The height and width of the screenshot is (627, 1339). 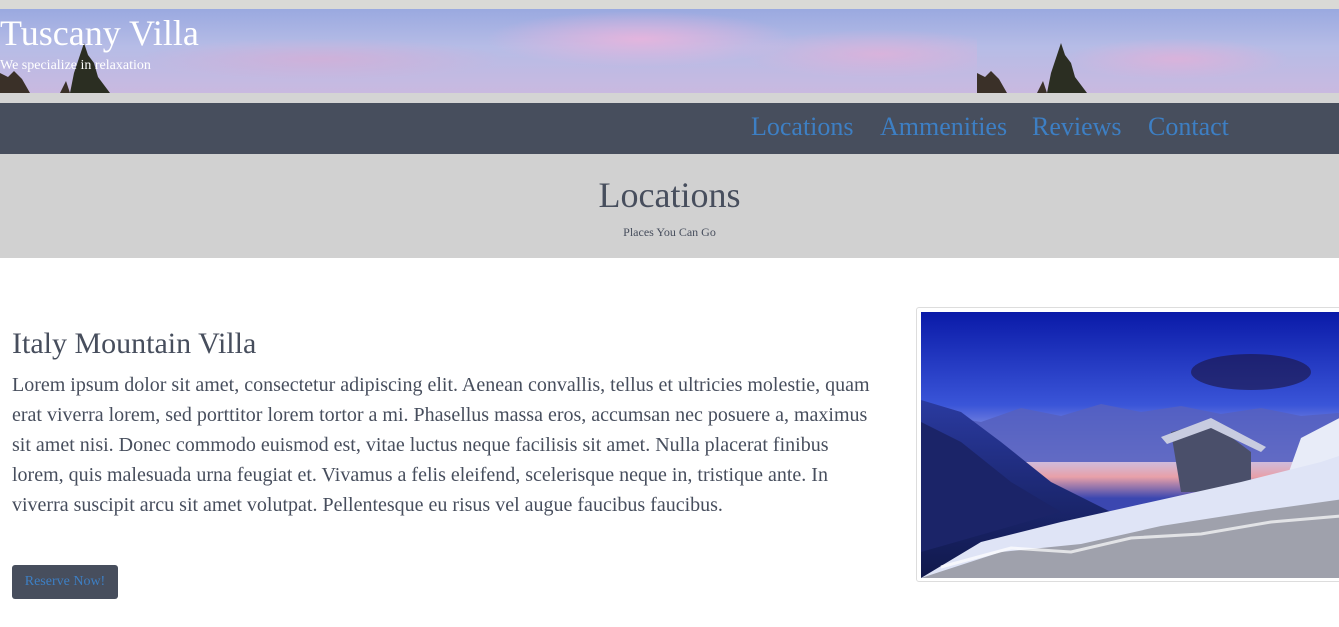 What do you see at coordinates (943, 127) in the screenshot?
I see `nav-link-ammenities: Ammenities` at bounding box center [943, 127].